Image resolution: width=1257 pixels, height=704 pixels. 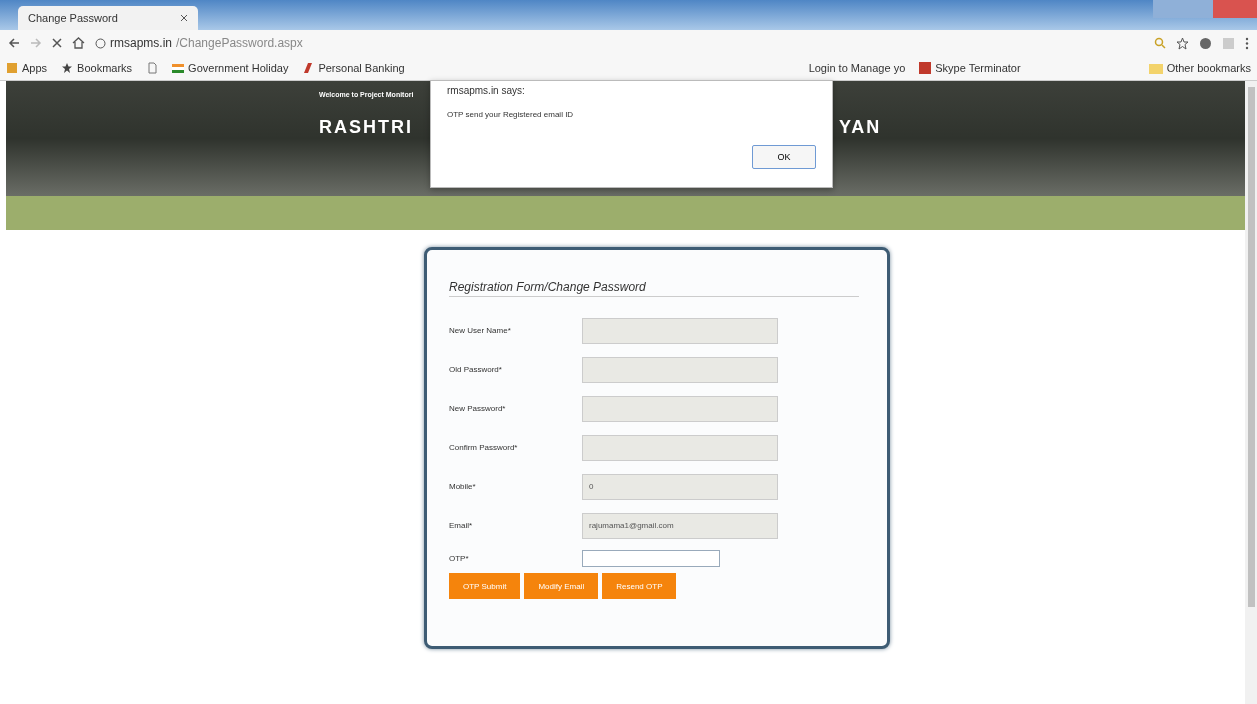 I want to click on info-icon, so click(x=100, y=43).